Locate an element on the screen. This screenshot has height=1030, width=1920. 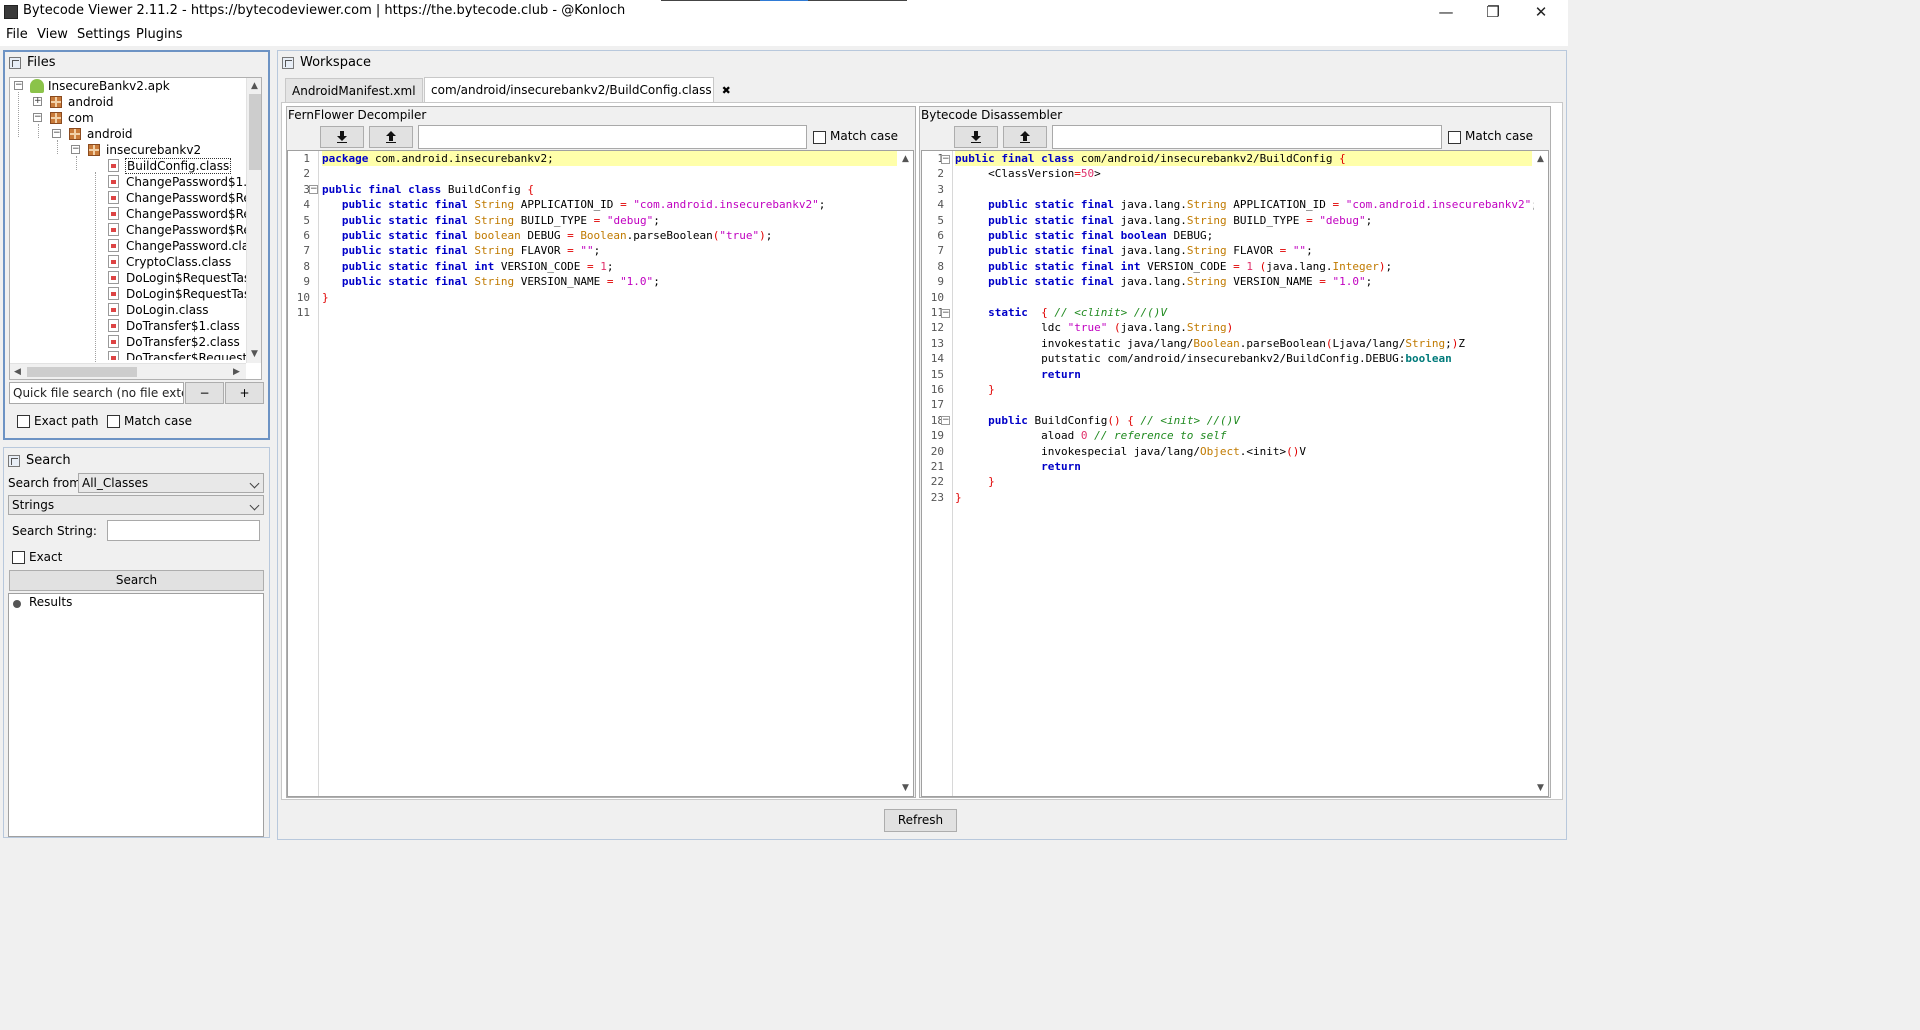
expand-all-button: + is located at coordinates (244, 393).